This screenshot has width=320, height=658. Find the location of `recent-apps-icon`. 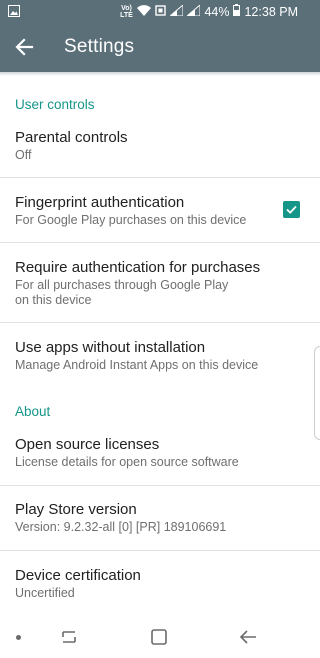

recent-apps-icon is located at coordinates (69, 639).